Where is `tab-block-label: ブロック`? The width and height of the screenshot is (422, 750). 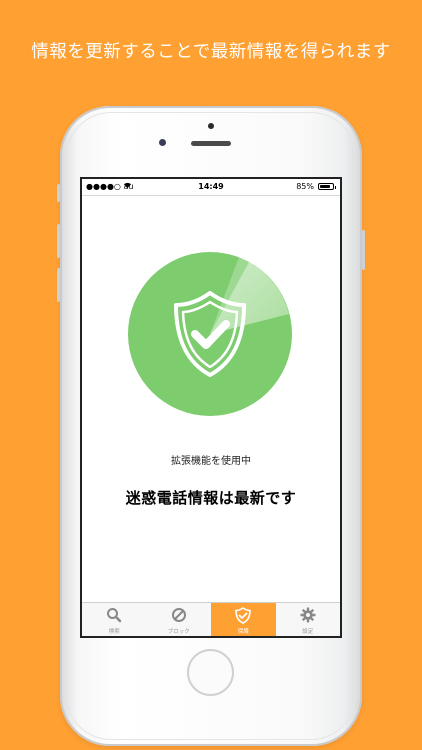
tab-block-label: ブロック is located at coordinates (178, 632).